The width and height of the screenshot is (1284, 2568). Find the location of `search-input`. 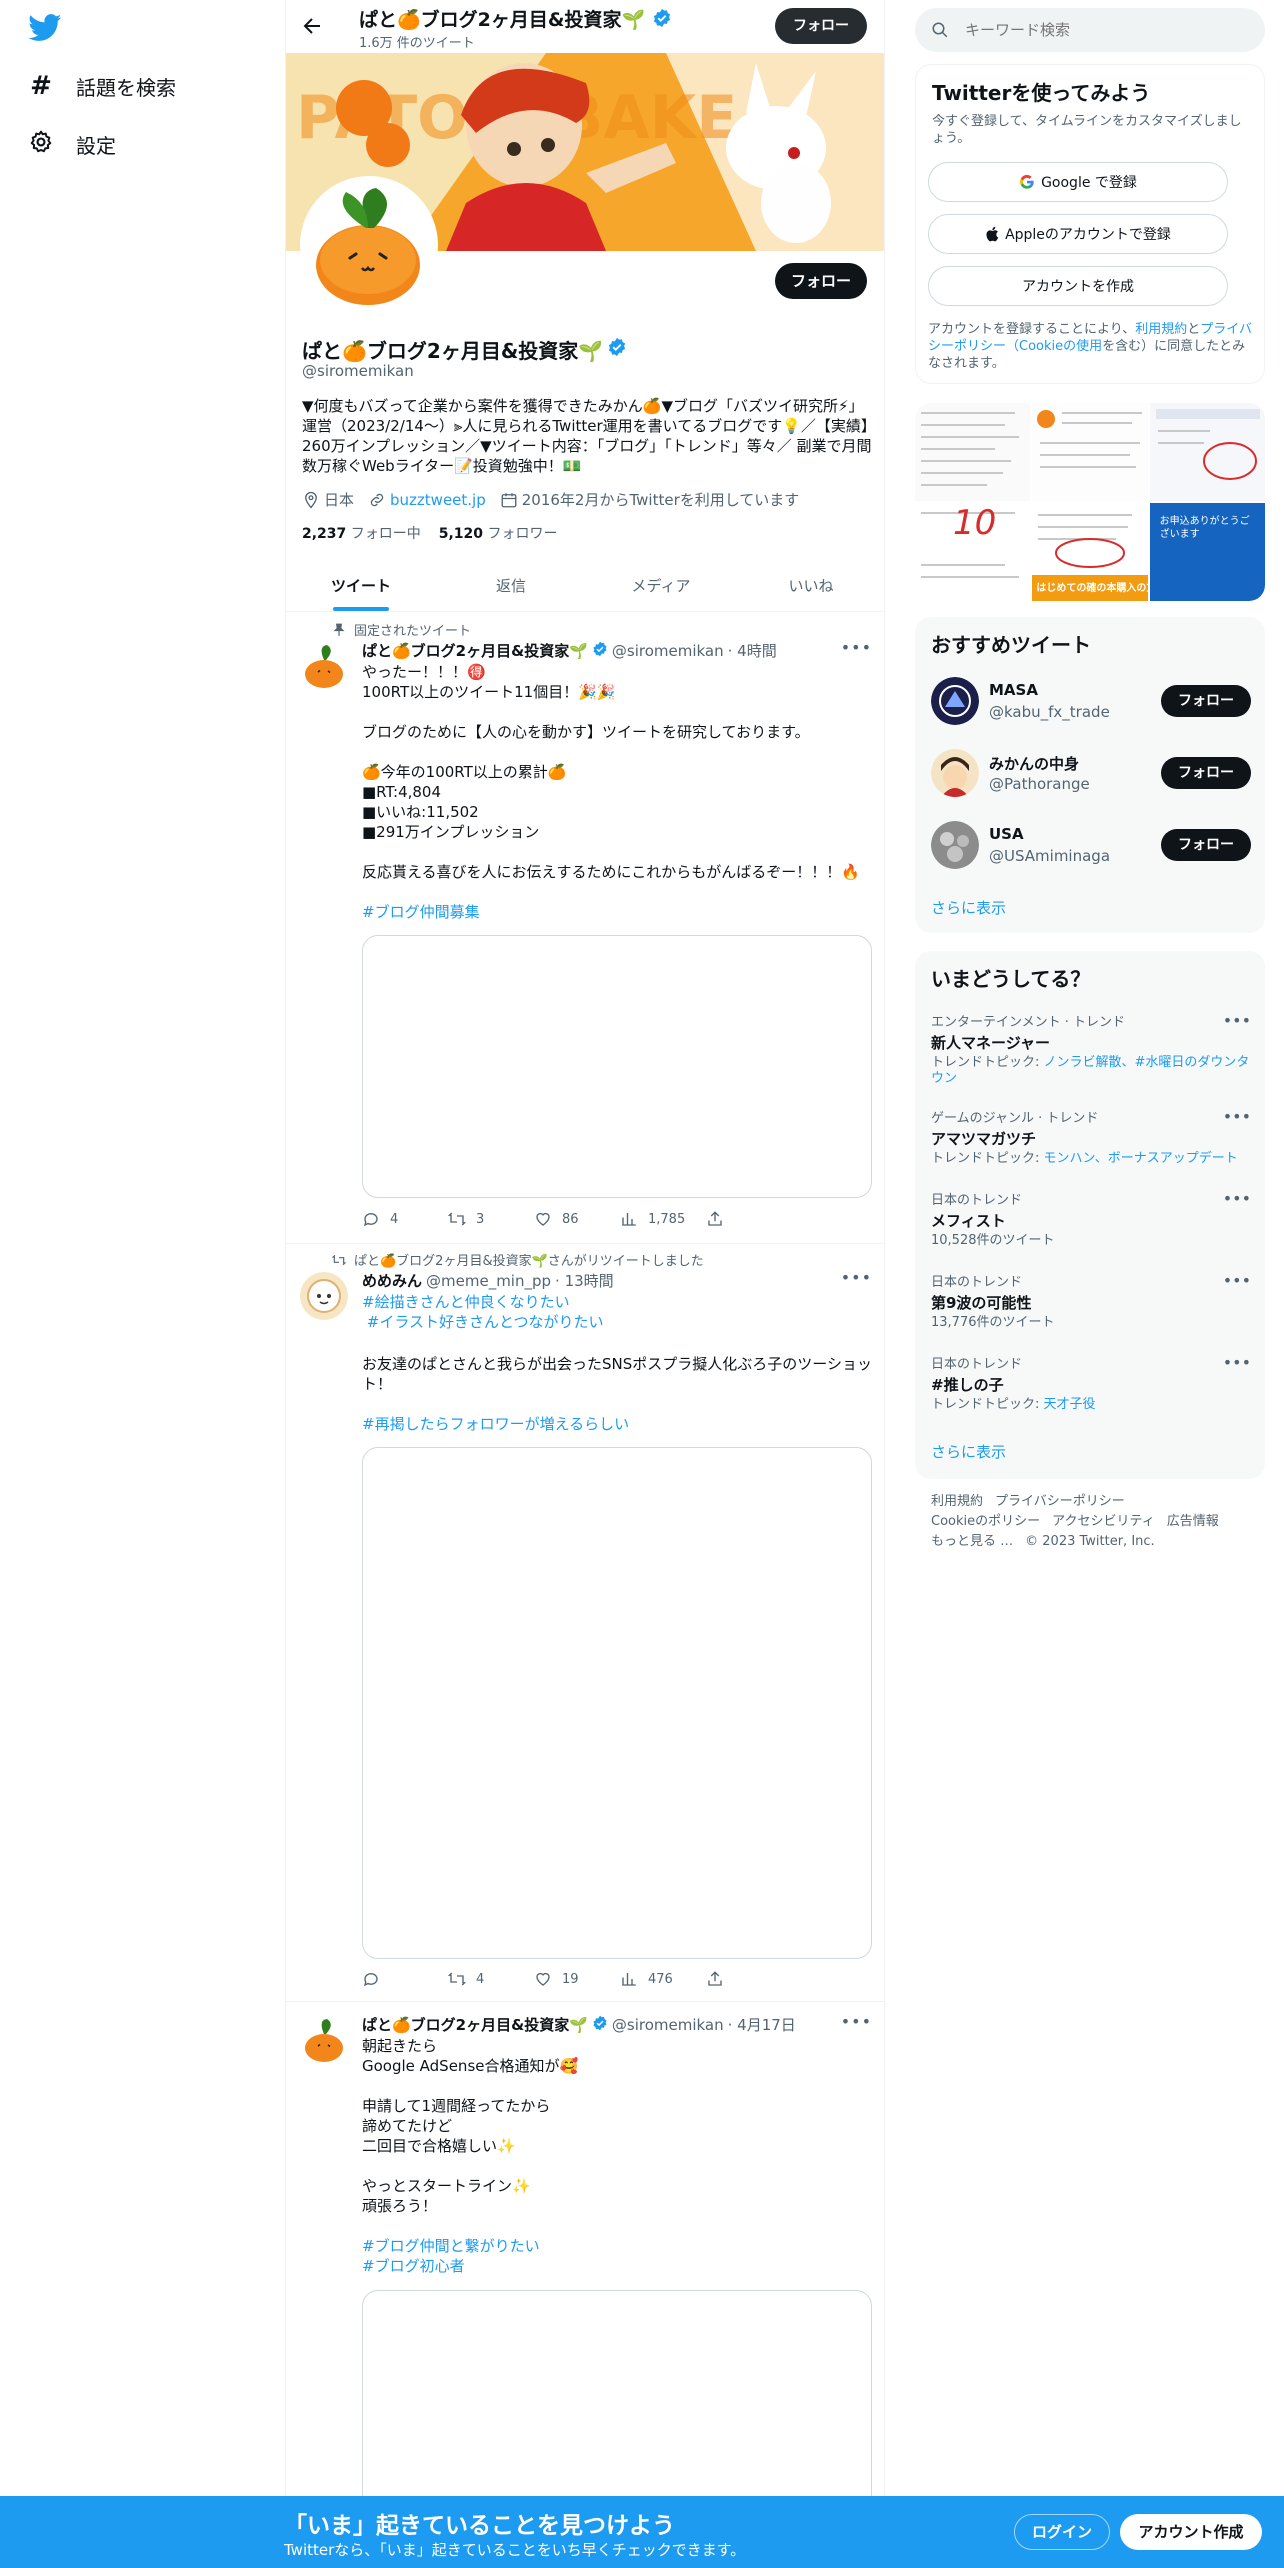

search-input is located at coordinates (1105, 30).